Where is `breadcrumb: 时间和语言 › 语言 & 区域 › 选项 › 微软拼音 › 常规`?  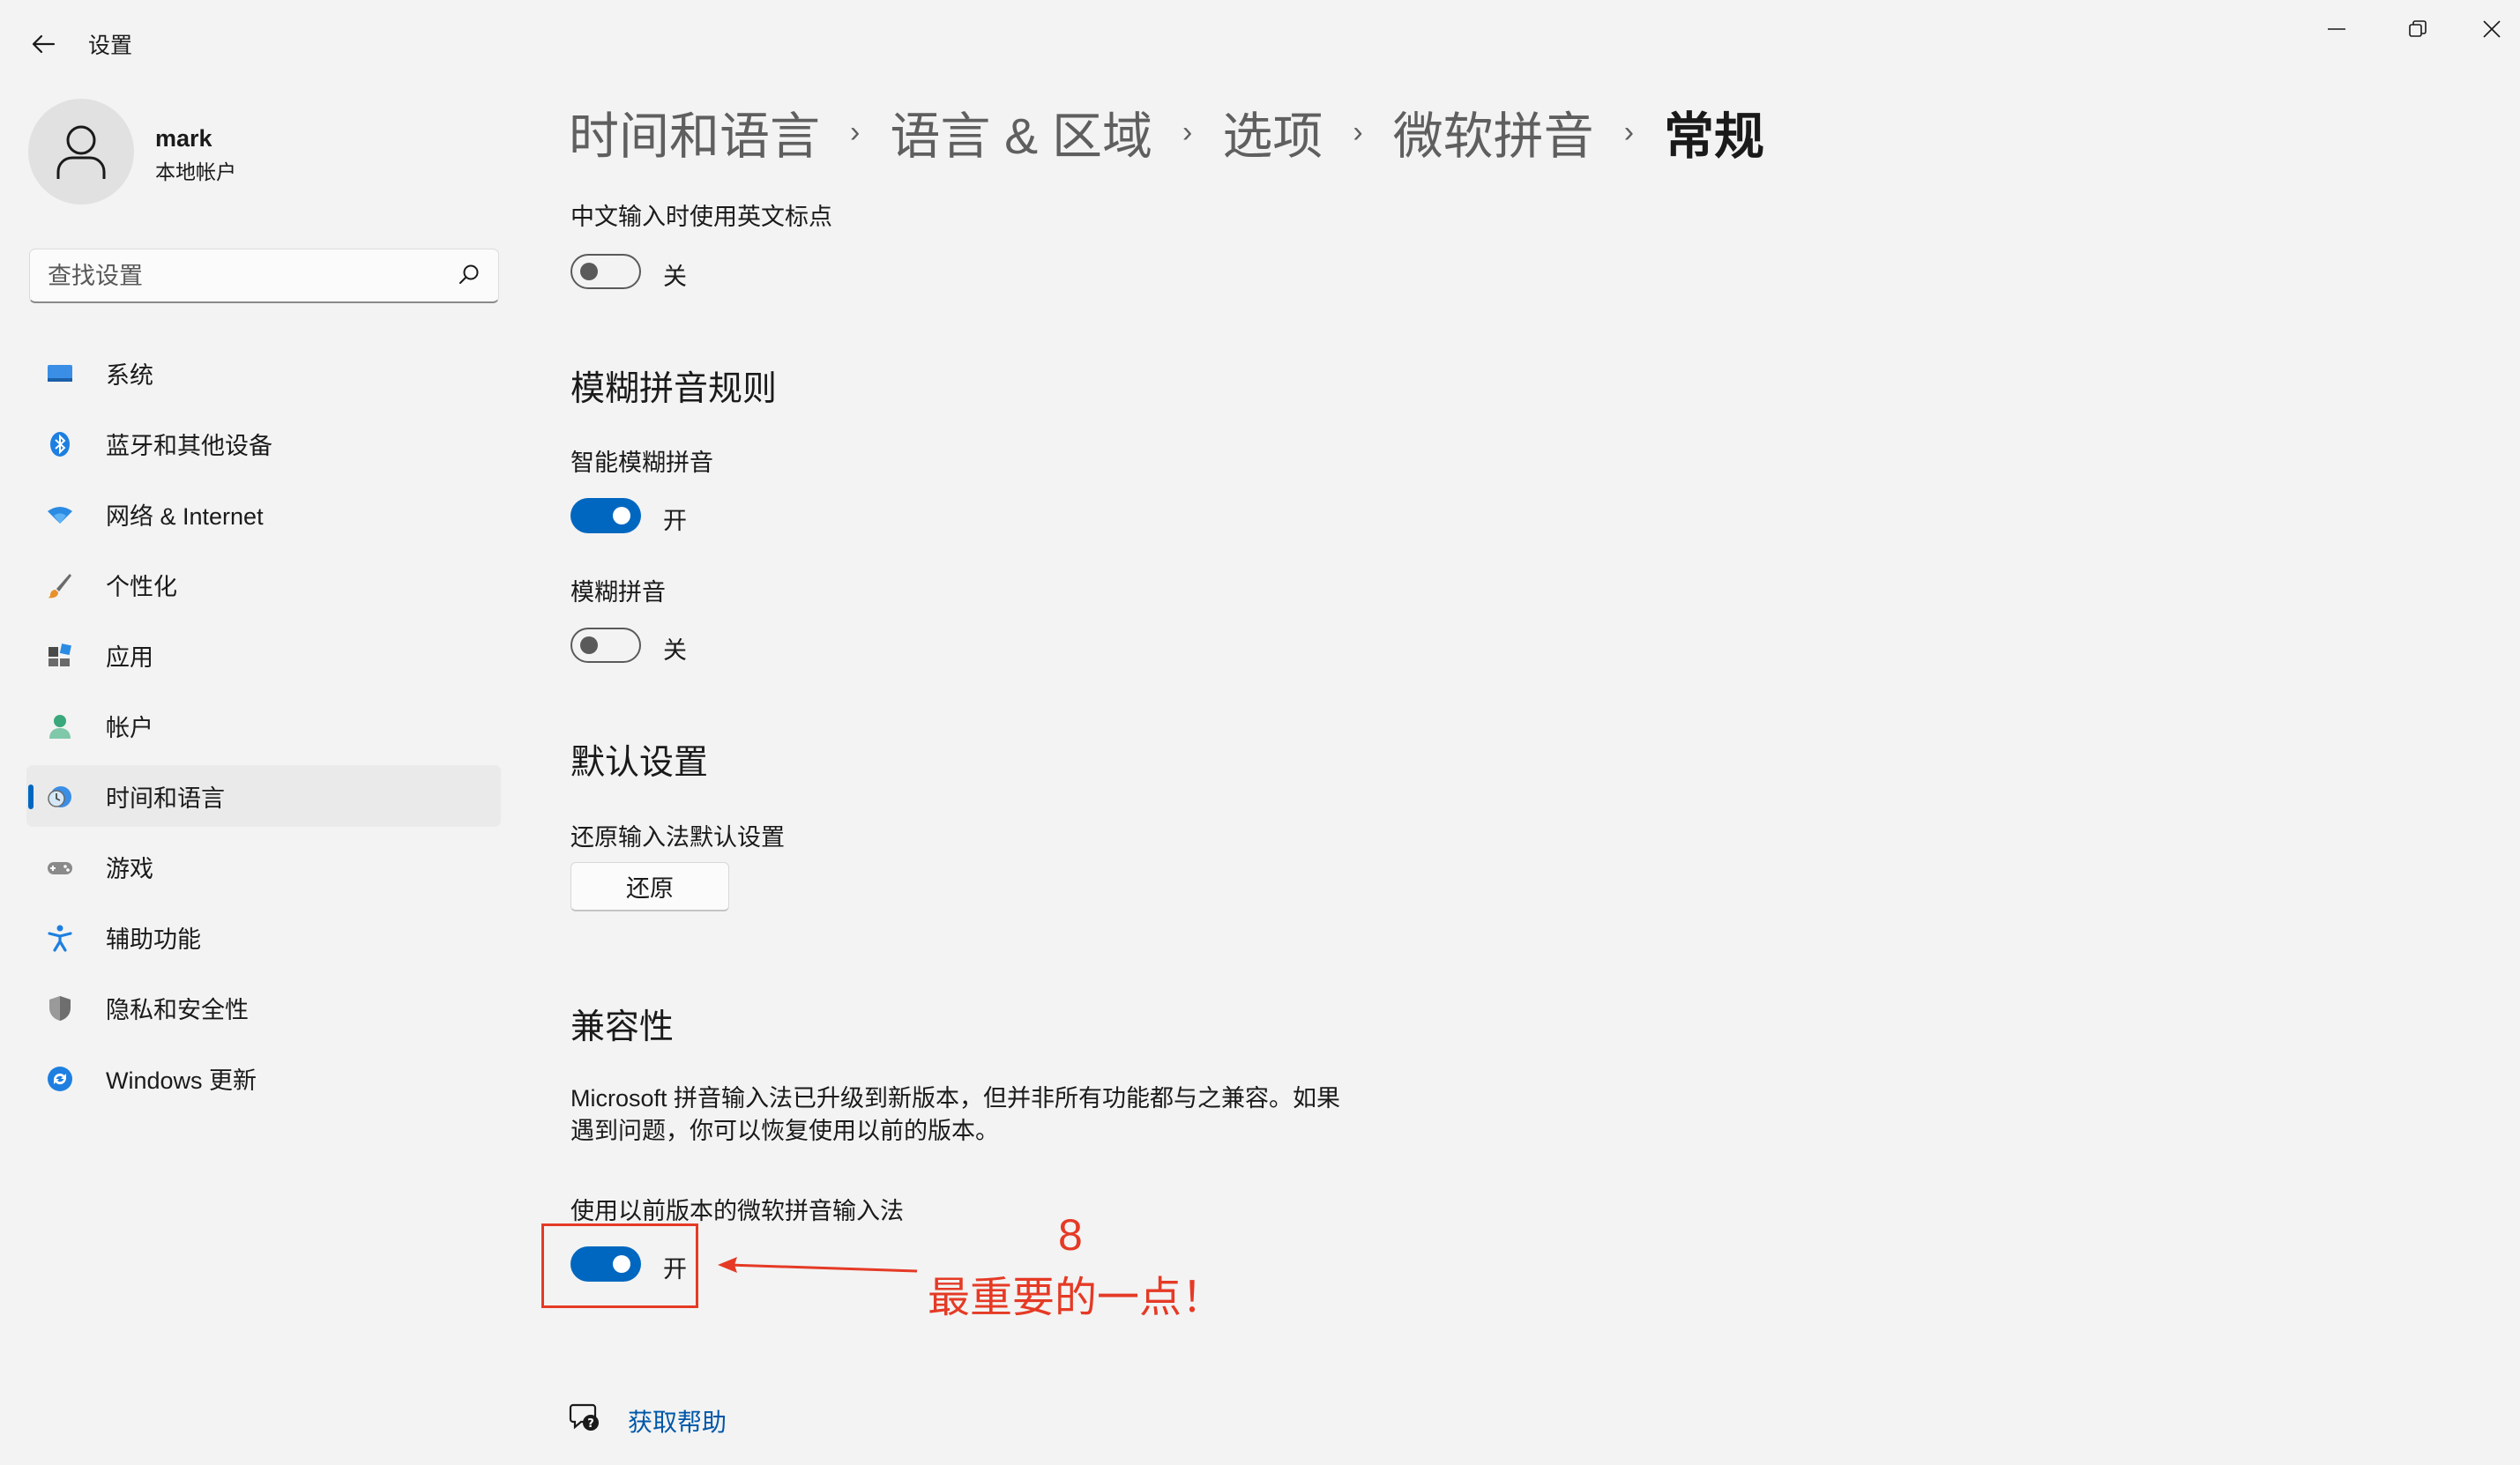
breadcrumb: 时间和语言 › 语言 & 区域 › 选项 › 微软拼音 › 常规 is located at coordinates (1166, 132).